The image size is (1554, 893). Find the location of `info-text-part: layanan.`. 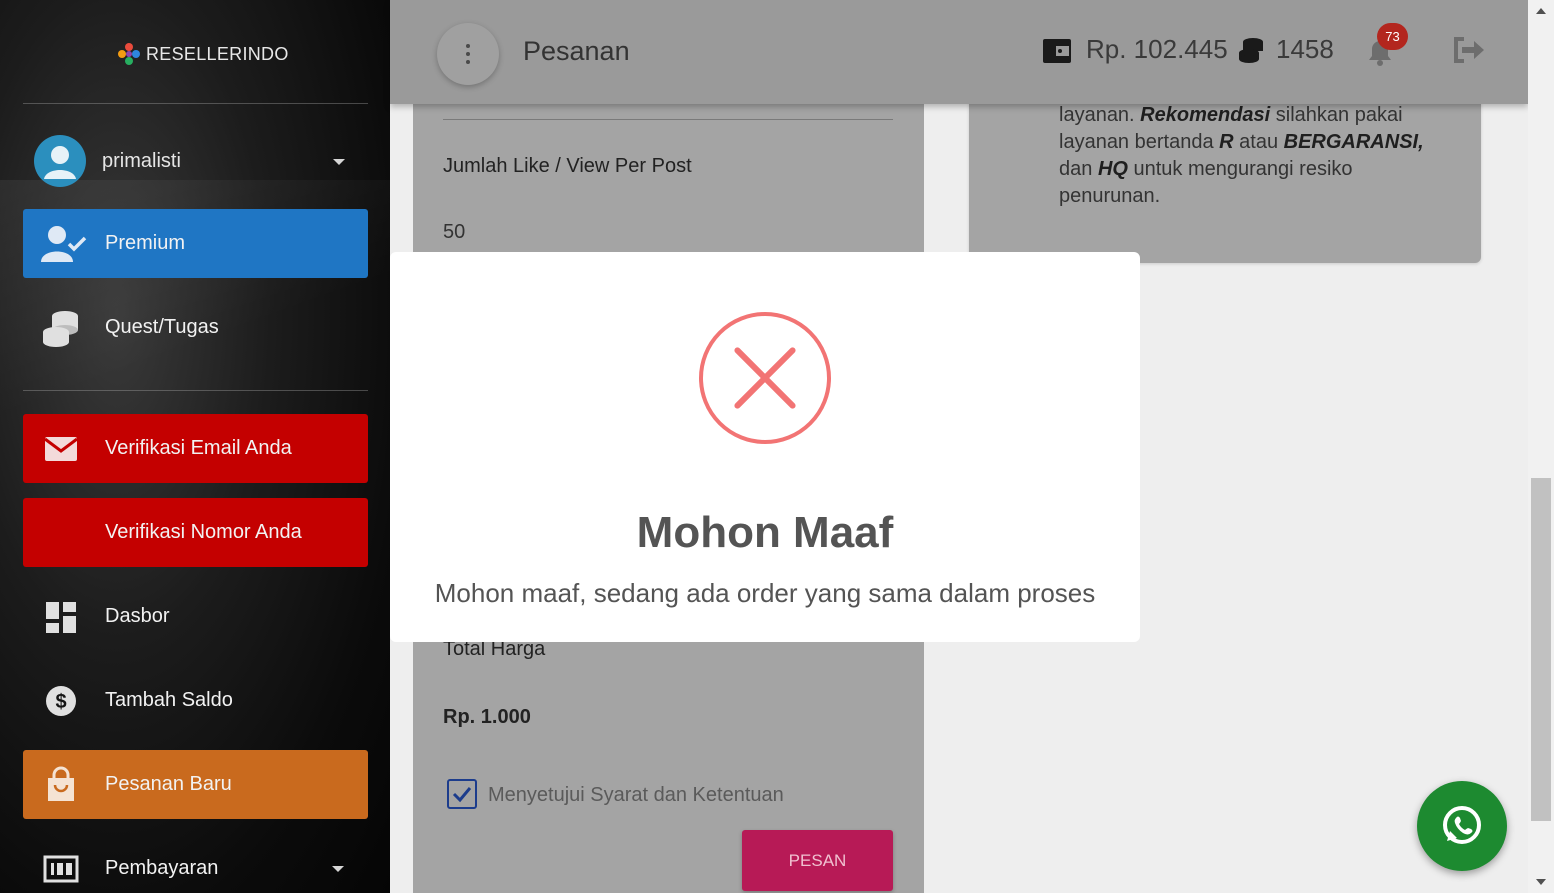

info-text-part: layanan. is located at coordinates (1100, 115).